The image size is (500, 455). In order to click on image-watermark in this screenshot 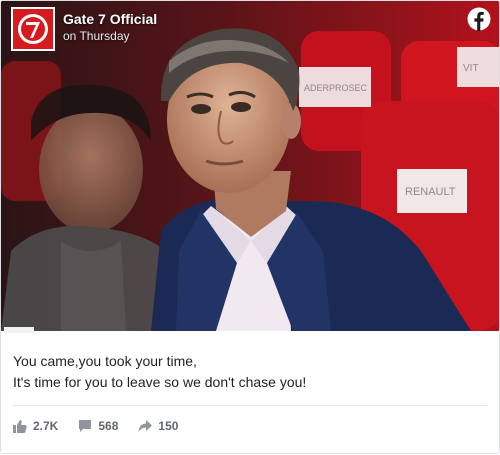, I will do `click(19, 330)`.